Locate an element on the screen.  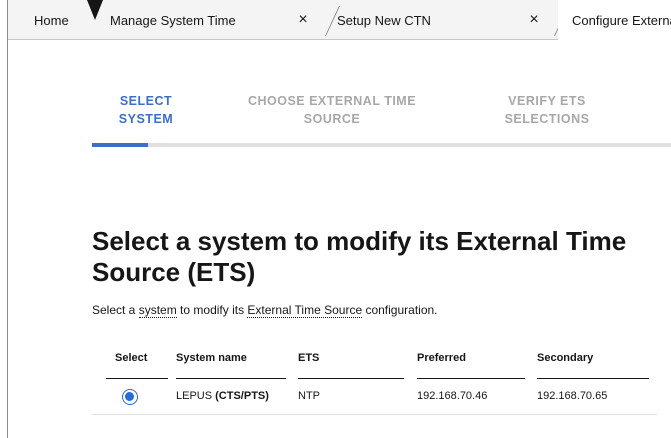
home-tab-marker-icon is located at coordinates (95, 10).